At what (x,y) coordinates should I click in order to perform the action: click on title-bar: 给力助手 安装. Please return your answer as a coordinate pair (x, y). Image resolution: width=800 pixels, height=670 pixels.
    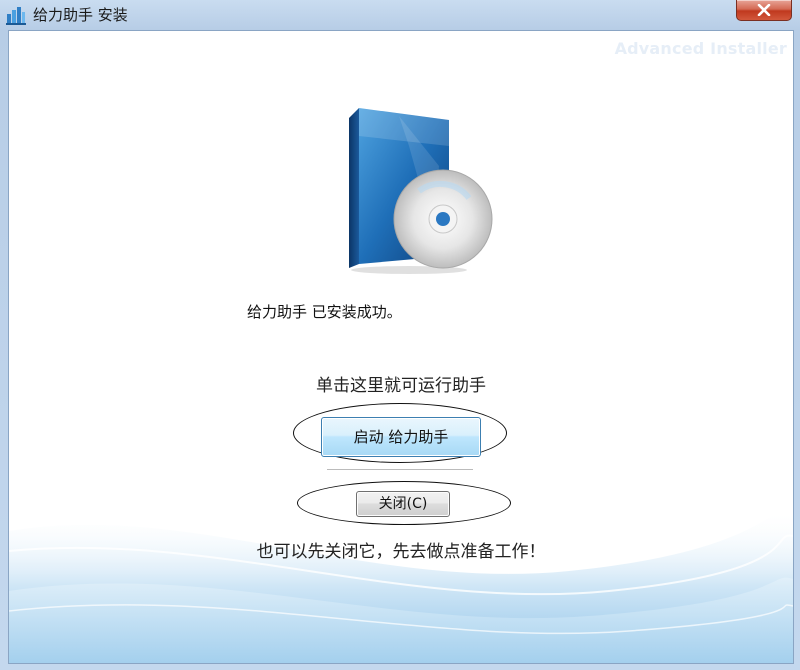
    Looking at the image, I should click on (400, 15).